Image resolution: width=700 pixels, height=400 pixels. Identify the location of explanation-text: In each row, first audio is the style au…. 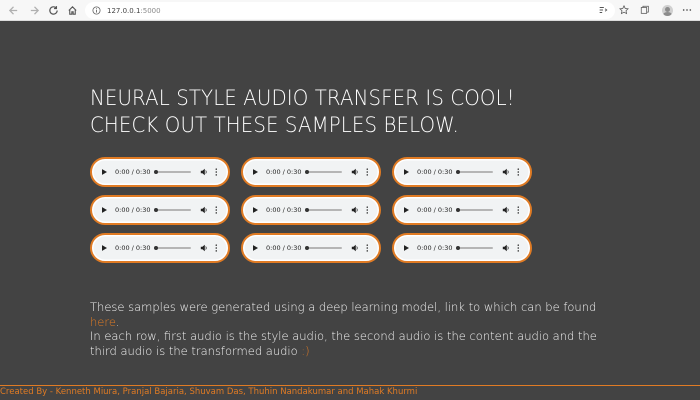
(343, 343).